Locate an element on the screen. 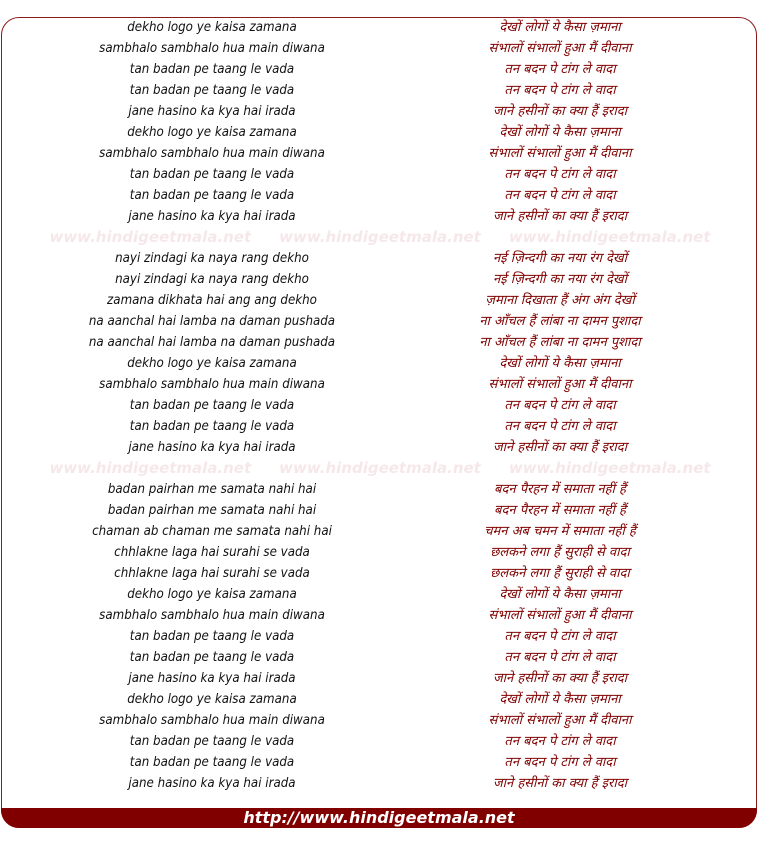 The height and width of the screenshot is (846, 760). lyric-english: chaman ab chaman me samata nahi hai is located at coordinates (212, 531).